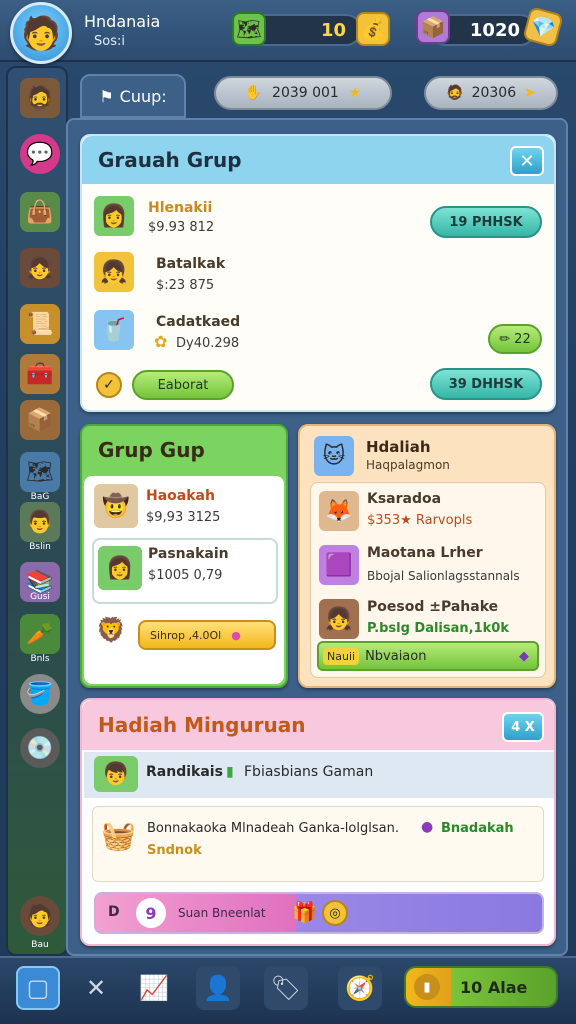  I want to click on sidebar-label-gusi: Gusi, so click(40, 597).